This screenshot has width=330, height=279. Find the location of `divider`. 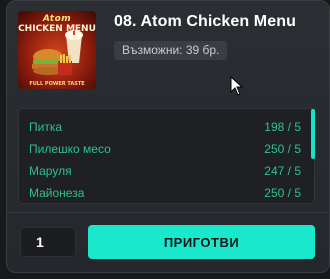

divider is located at coordinates (168, 212).